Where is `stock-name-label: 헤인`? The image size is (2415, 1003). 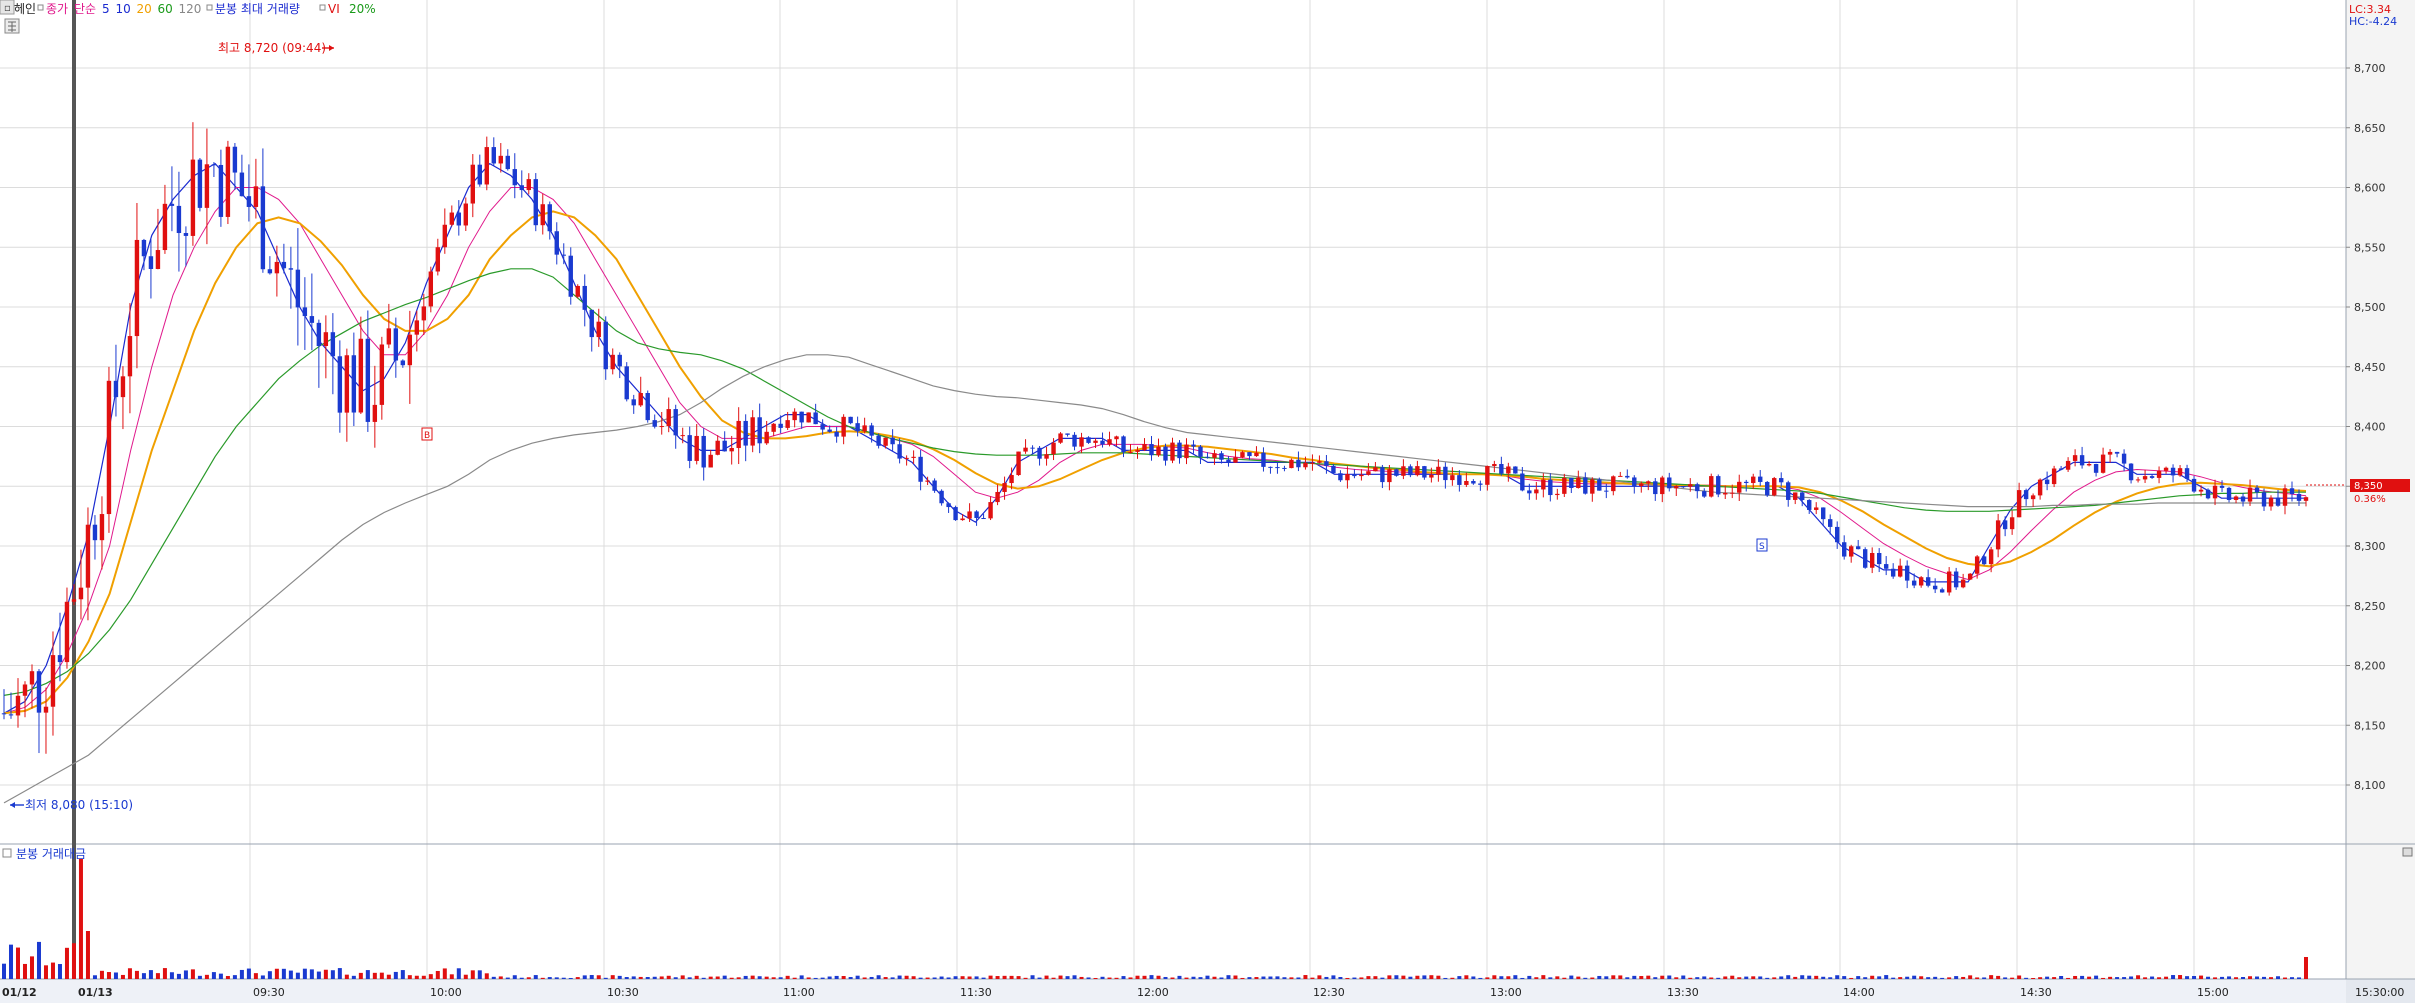 stock-name-label: 헤인 is located at coordinates (25, 9).